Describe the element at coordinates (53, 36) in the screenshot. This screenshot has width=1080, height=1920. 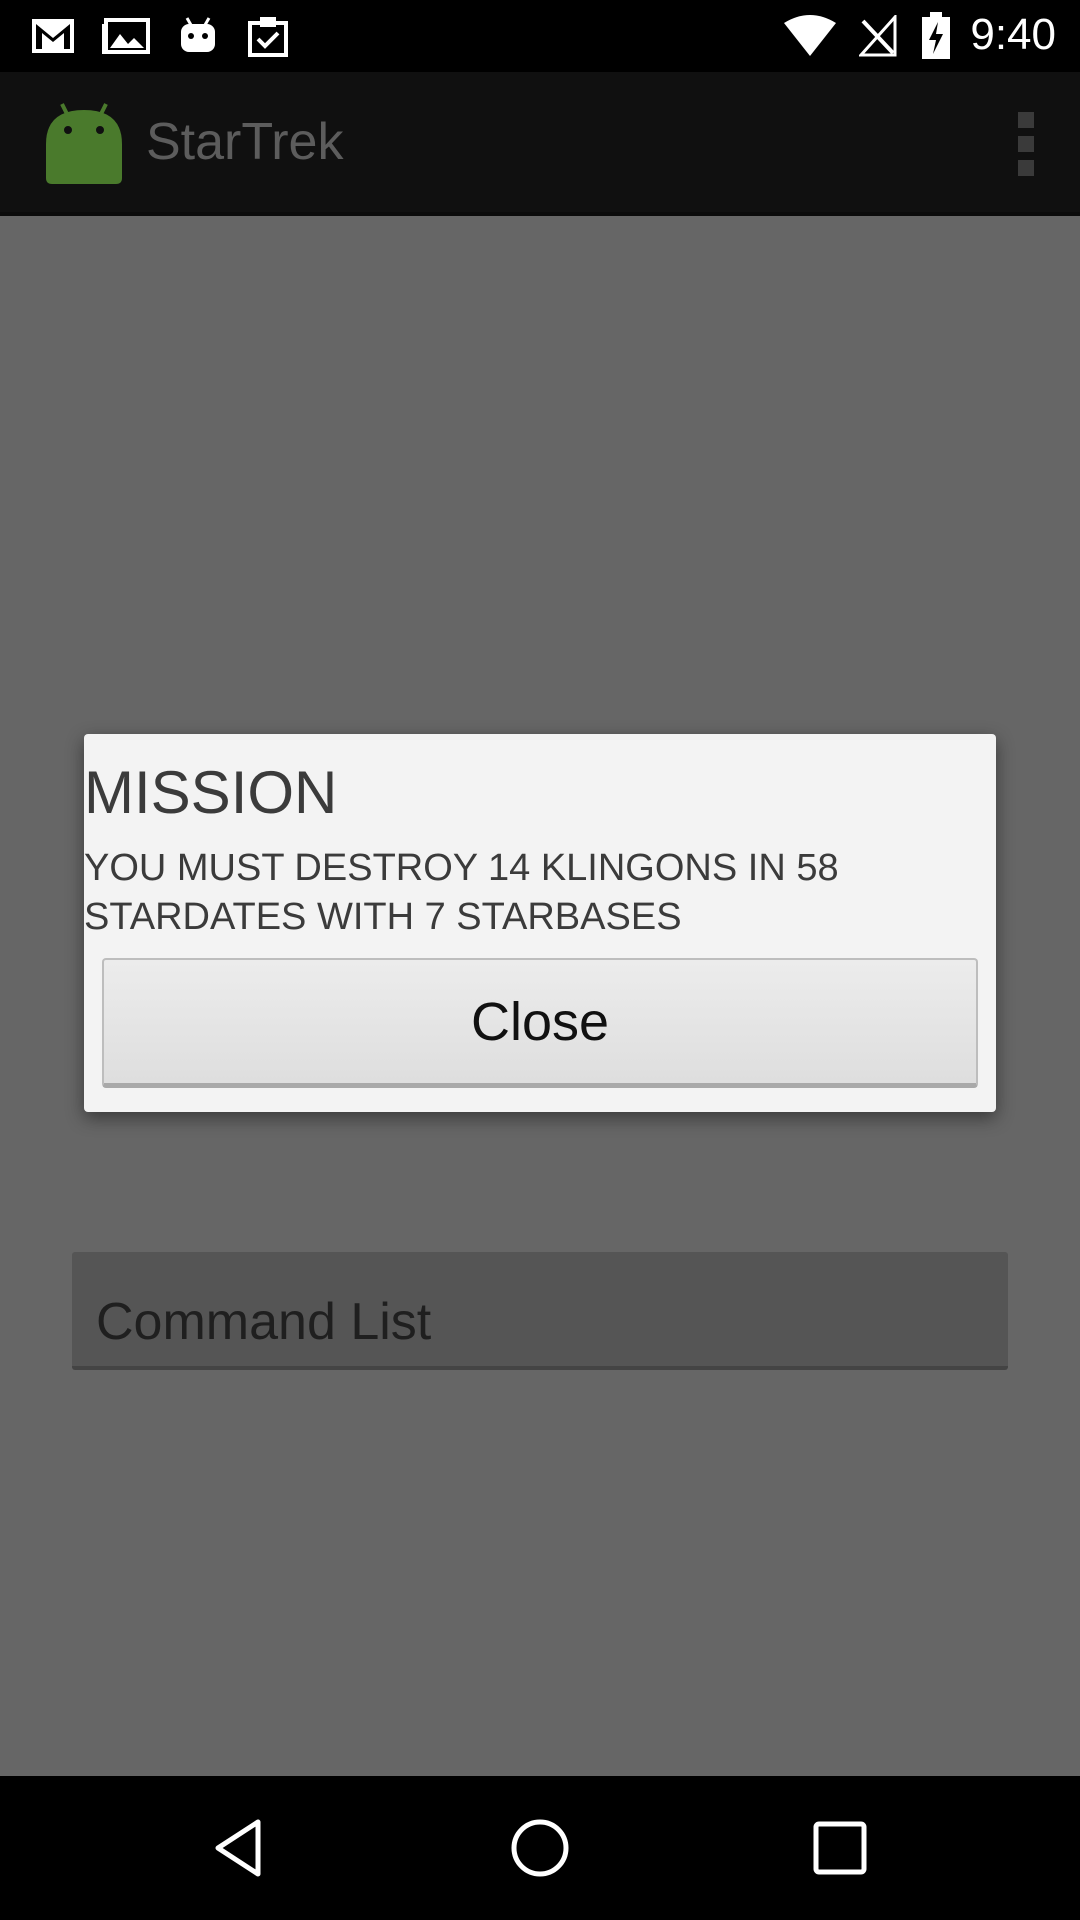
I see `gmail-icon` at that location.